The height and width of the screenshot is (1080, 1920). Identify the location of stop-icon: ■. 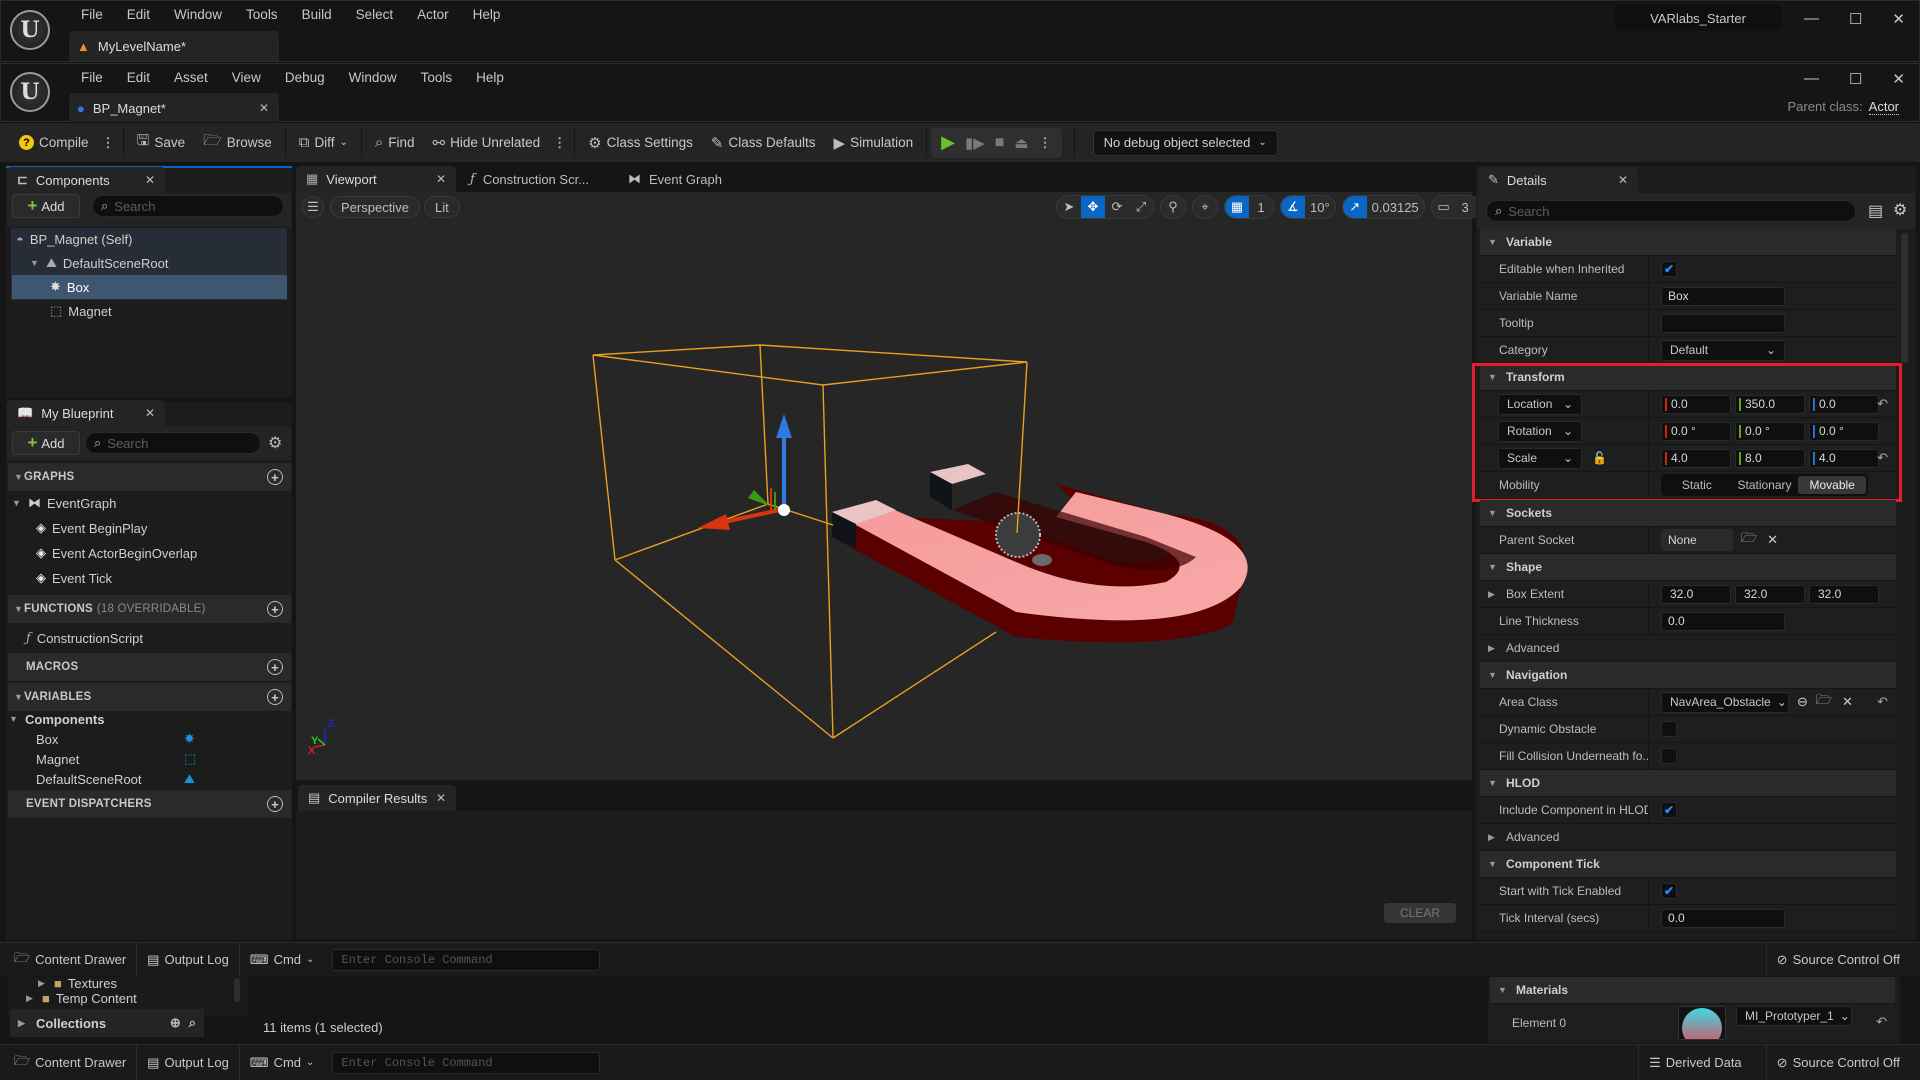
(1000, 143).